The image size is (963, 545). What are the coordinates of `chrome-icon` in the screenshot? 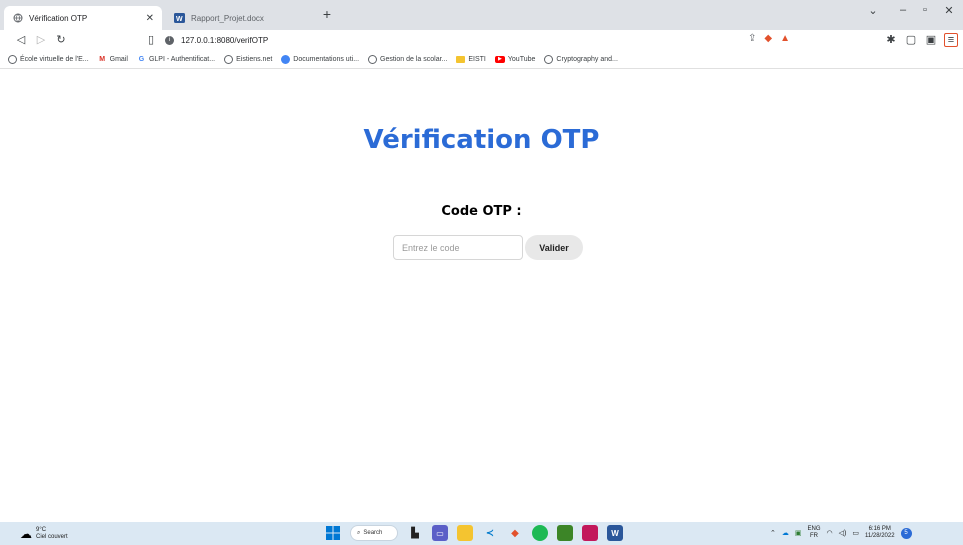 It's located at (286, 59).